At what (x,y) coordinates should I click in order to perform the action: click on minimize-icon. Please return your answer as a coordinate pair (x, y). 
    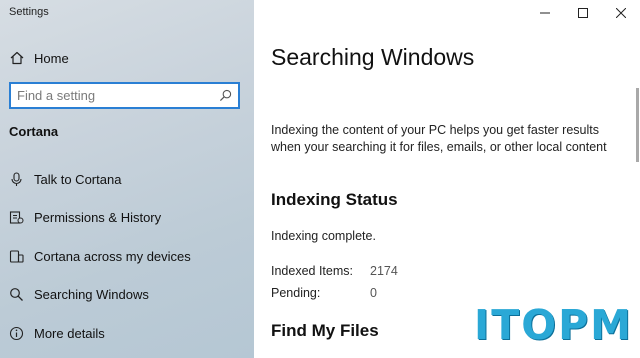
    Looking at the image, I should click on (545, 13).